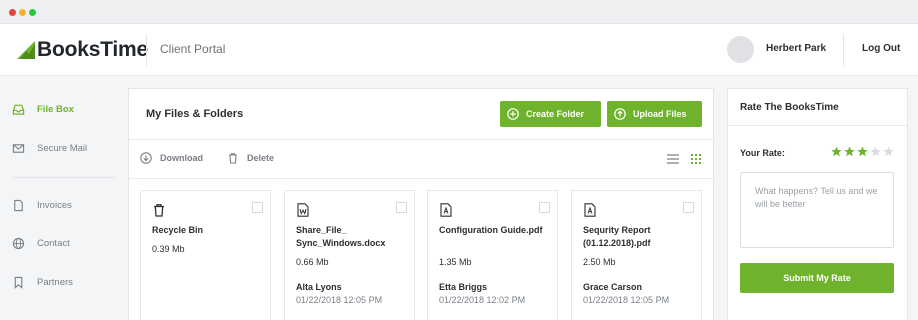  I want to click on file-owner: Grace Carson, so click(613, 287).